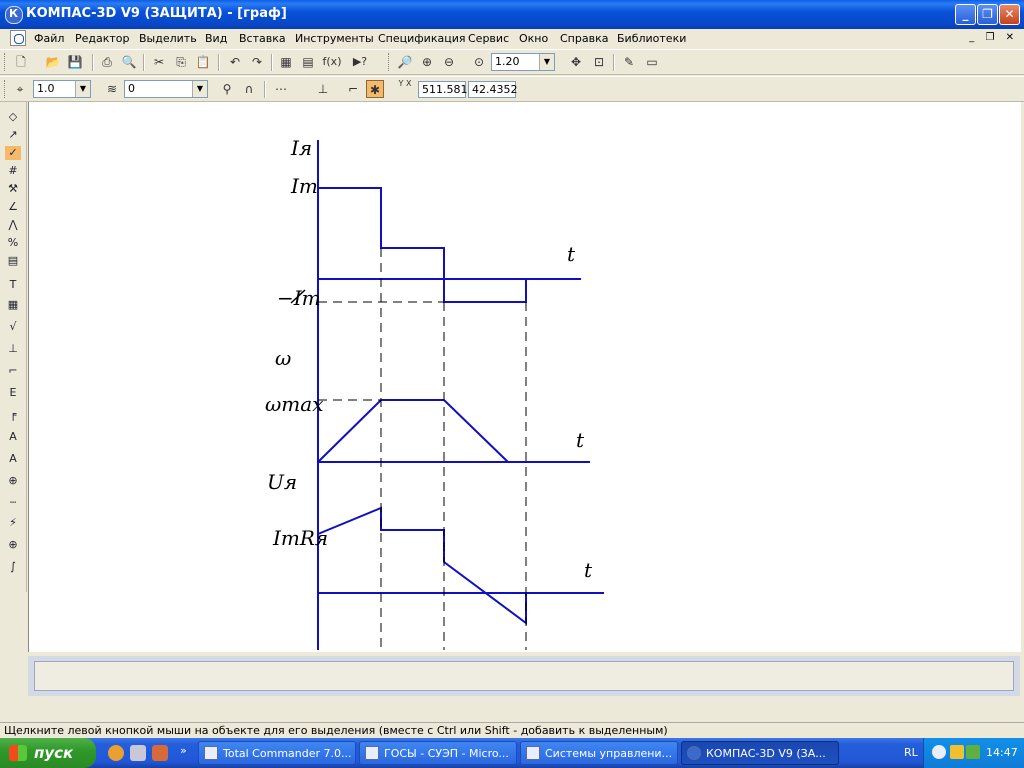 The width and height of the screenshot is (1024, 768). Describe the element at coordinates (203, 62) in the screenshot. I see `paste-icon: 📋` at that location.